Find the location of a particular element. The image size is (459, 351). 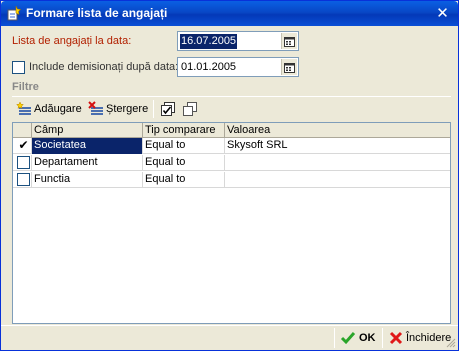

green-check-icon is located at coordinates (348, 338).